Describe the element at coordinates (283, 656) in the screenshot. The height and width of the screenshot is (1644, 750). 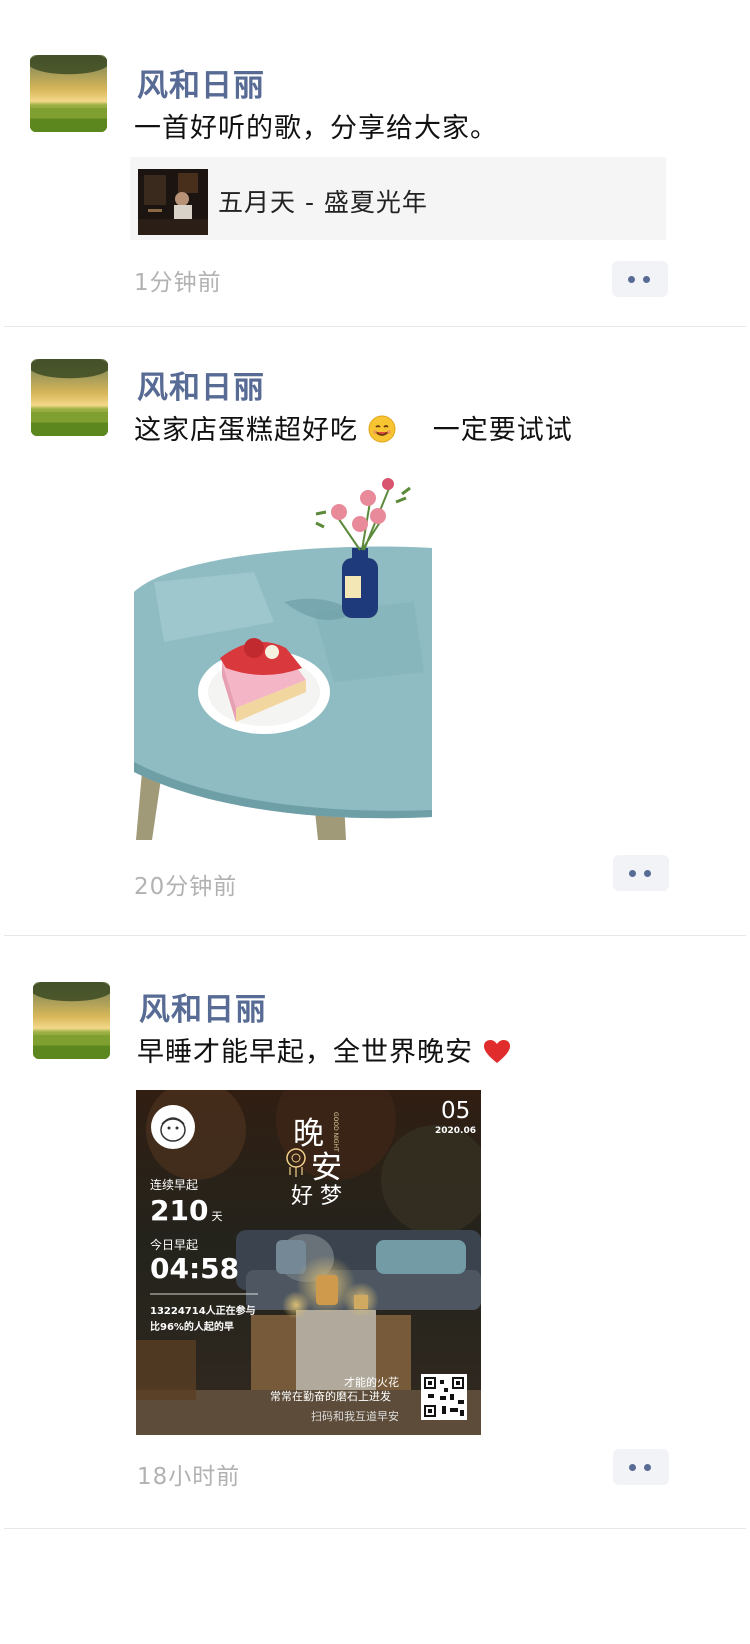
I see `post-image` at that location.